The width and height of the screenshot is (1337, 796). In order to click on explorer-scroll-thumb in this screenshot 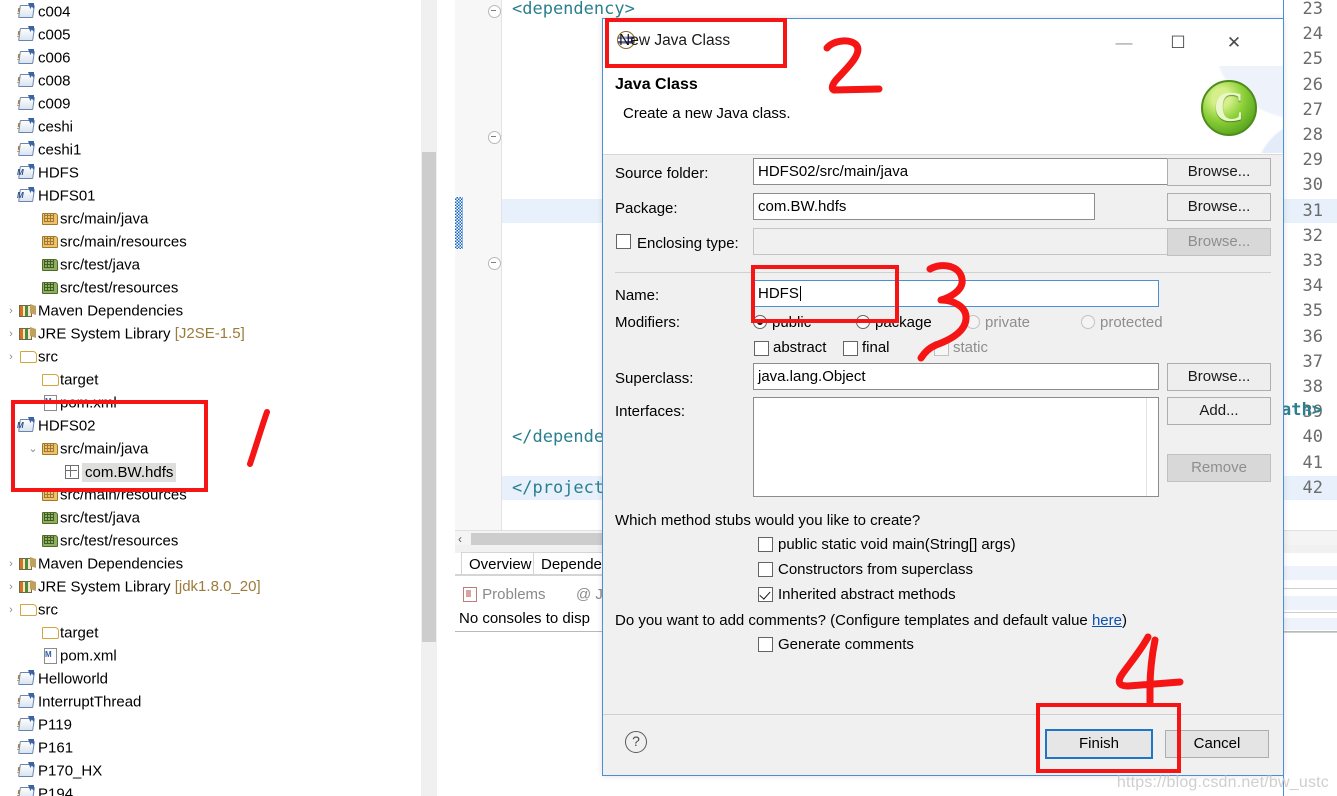, I will do `click(429, 397)`.